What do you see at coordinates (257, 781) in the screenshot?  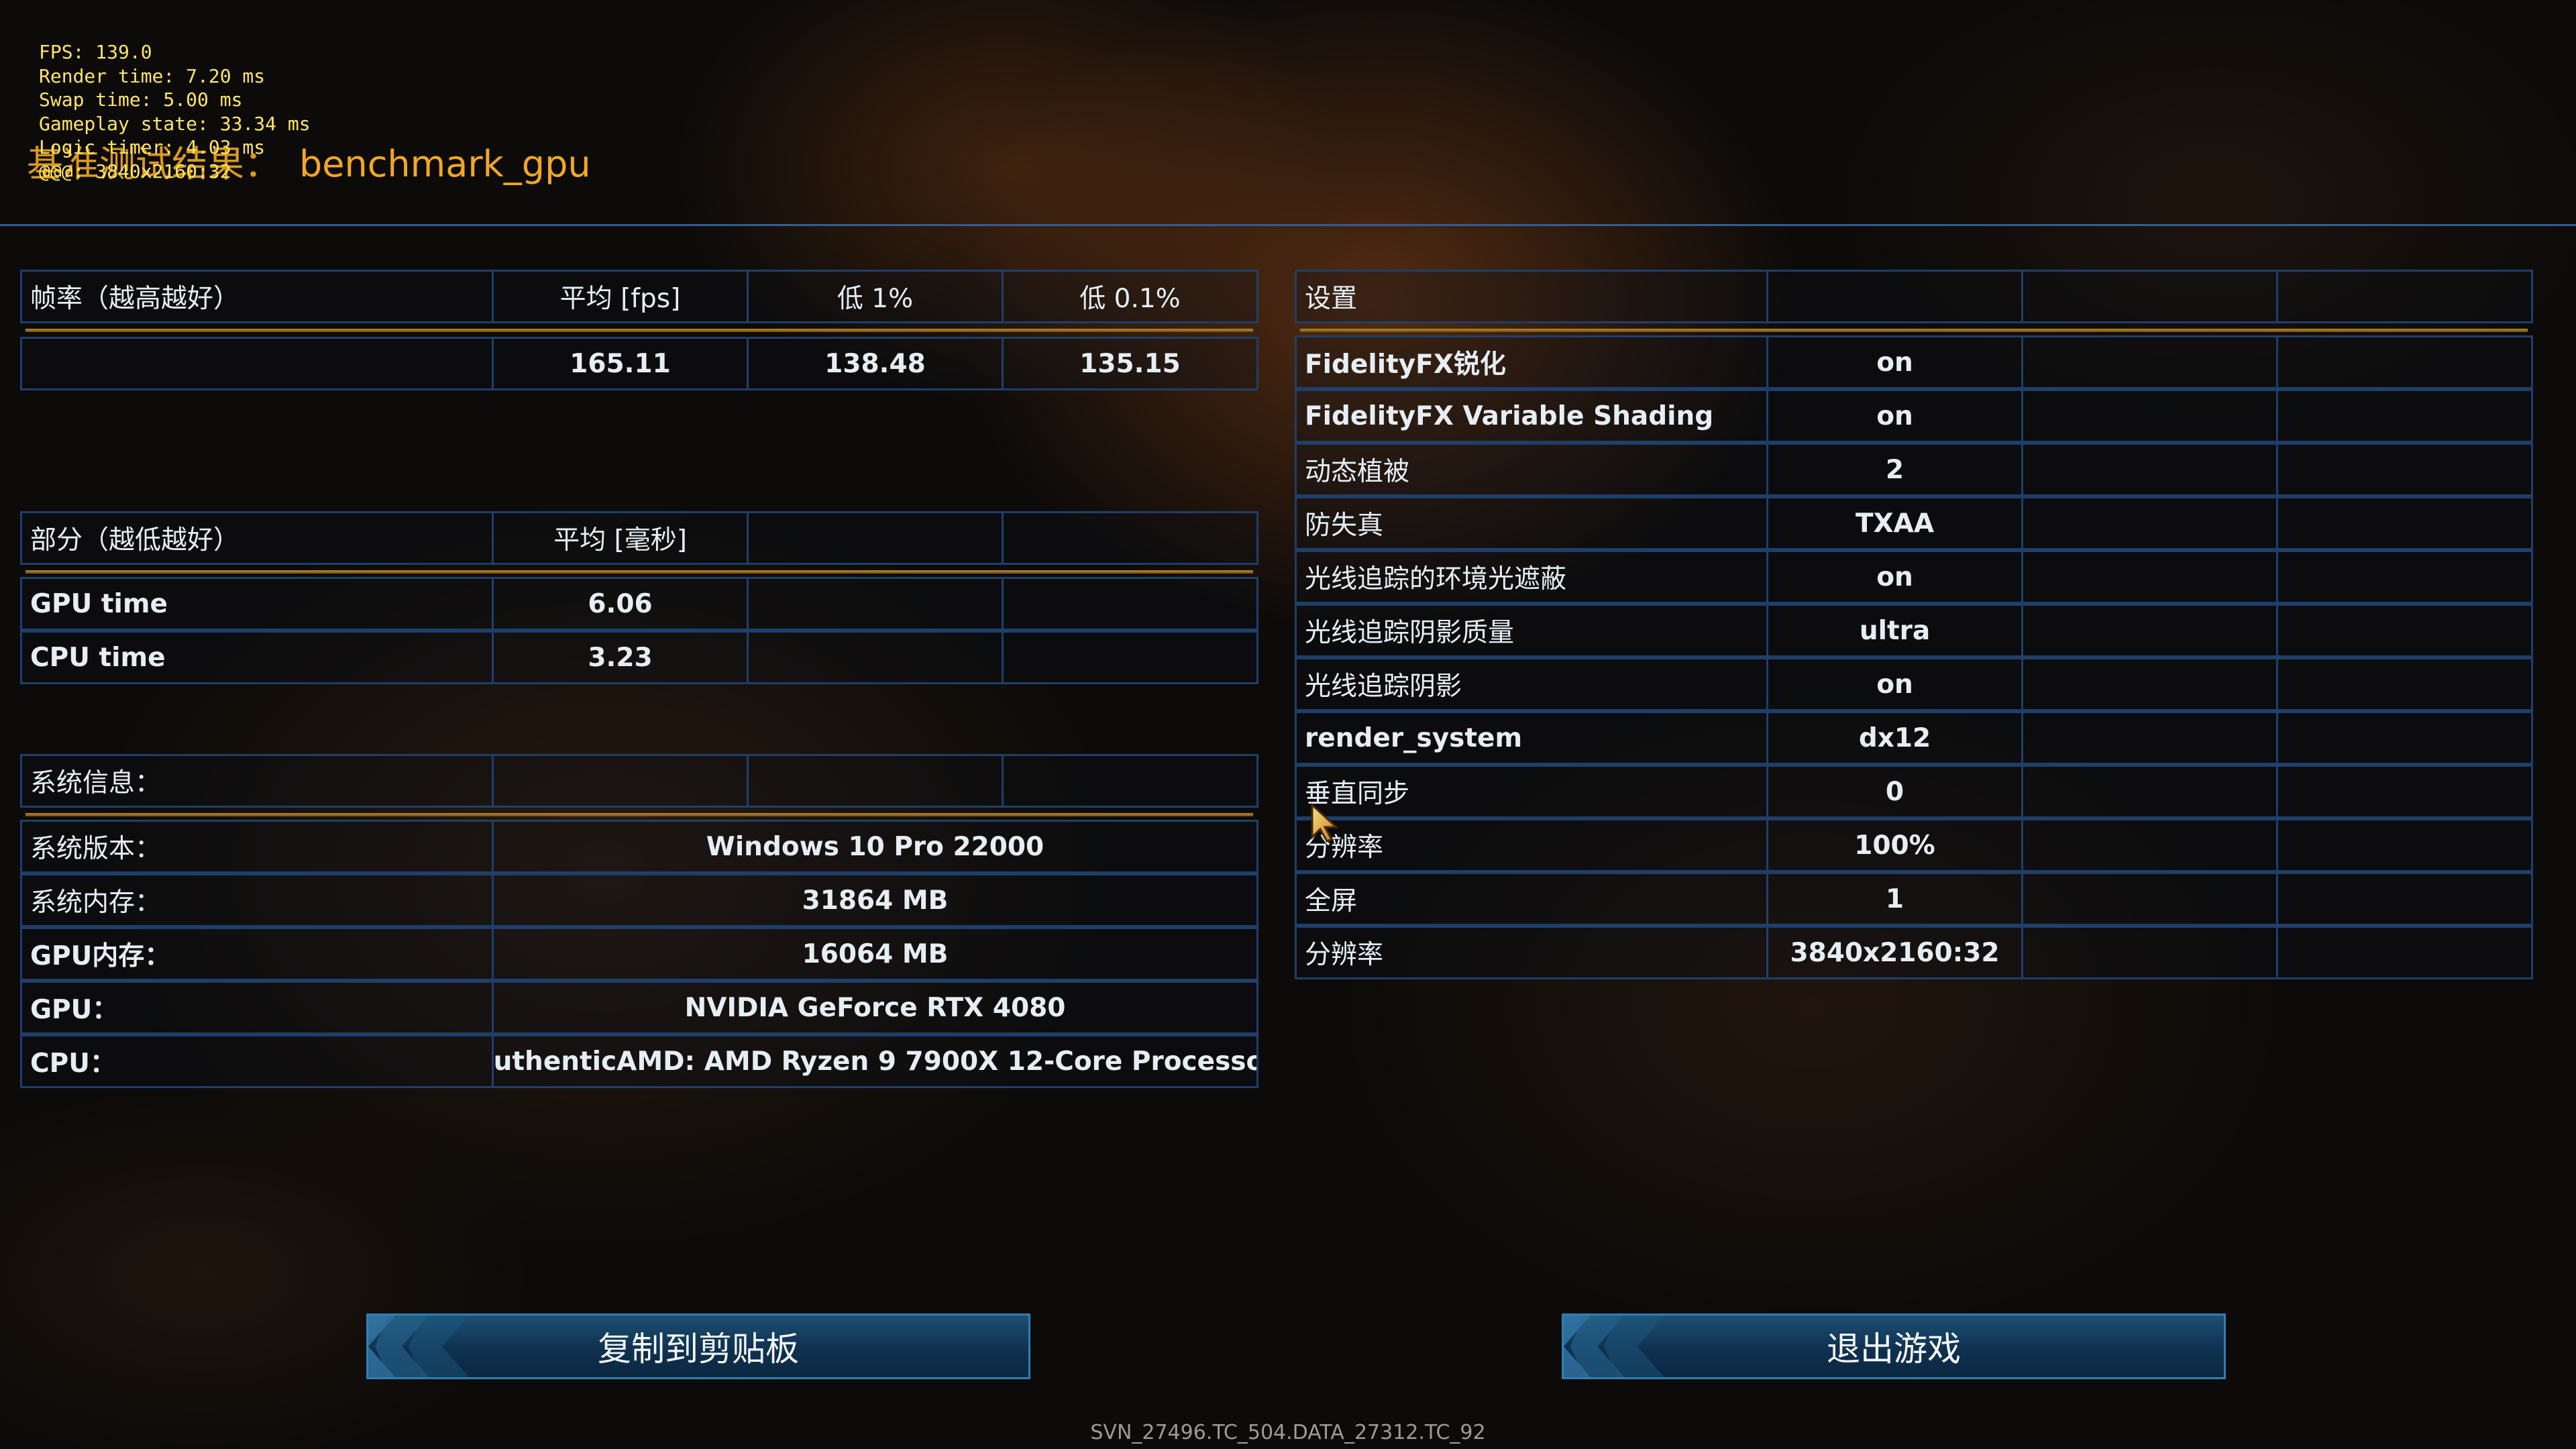 I see `sysinfo-header-label: 系统信息：` at bounding box center [257, 781].